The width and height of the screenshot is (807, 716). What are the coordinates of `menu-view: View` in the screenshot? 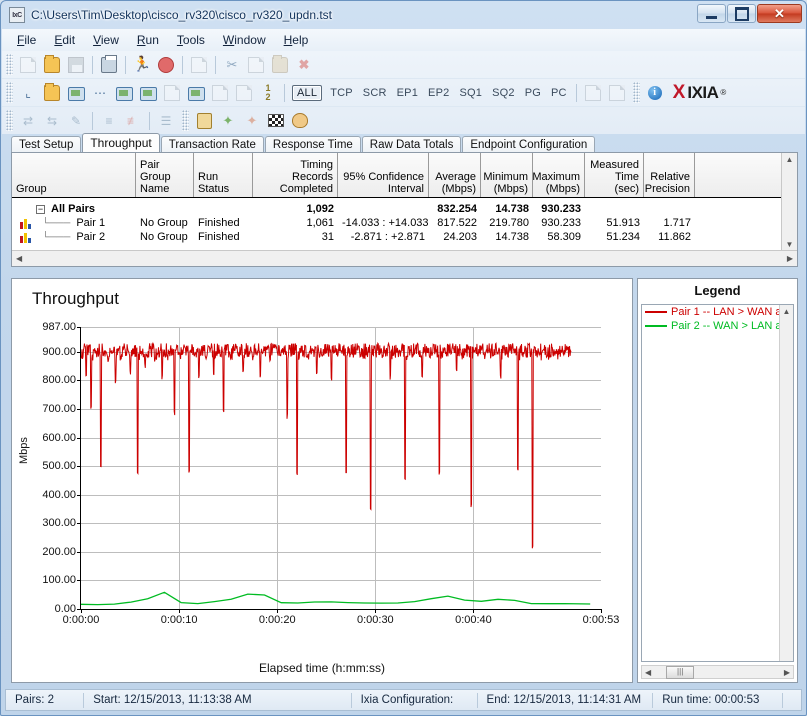 It's located at (106, 40).